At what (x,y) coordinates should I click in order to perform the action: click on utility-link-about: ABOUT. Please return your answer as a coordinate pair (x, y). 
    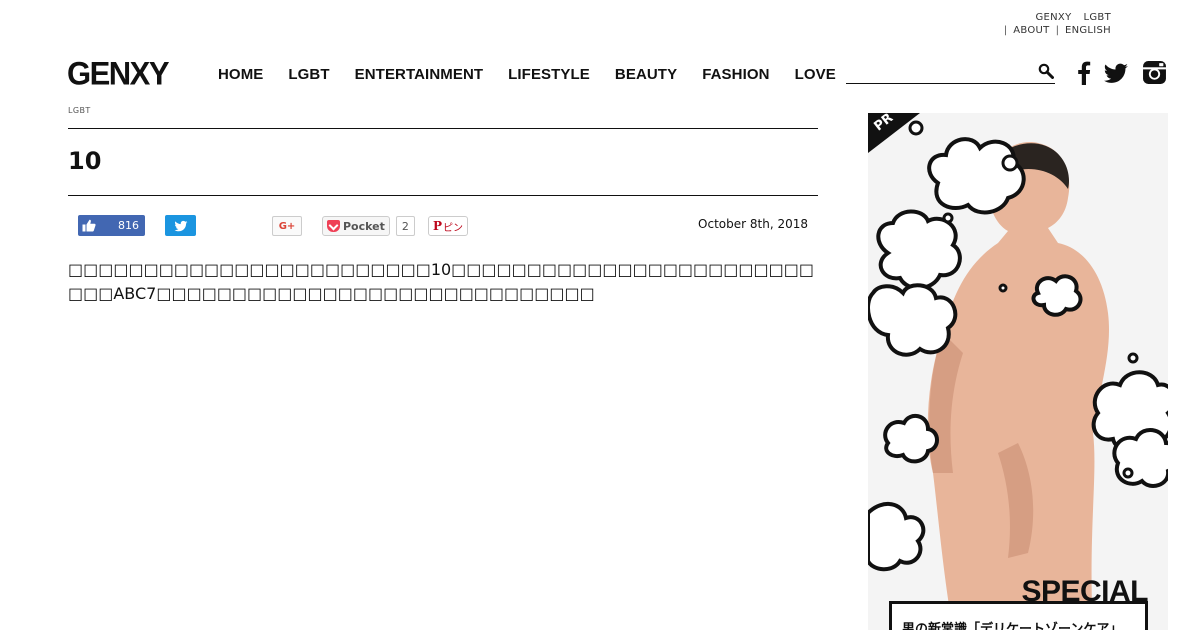
    Looking at the image, I should click on (1031, 30).